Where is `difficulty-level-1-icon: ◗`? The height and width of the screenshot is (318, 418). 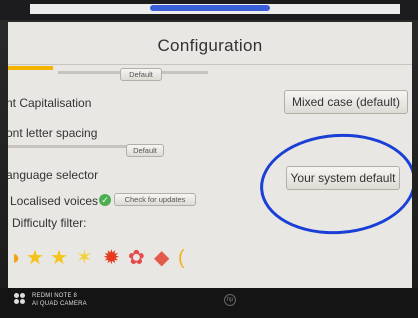 difficulty-level-1-icon: ◗ is located at coordinates (16, 258).